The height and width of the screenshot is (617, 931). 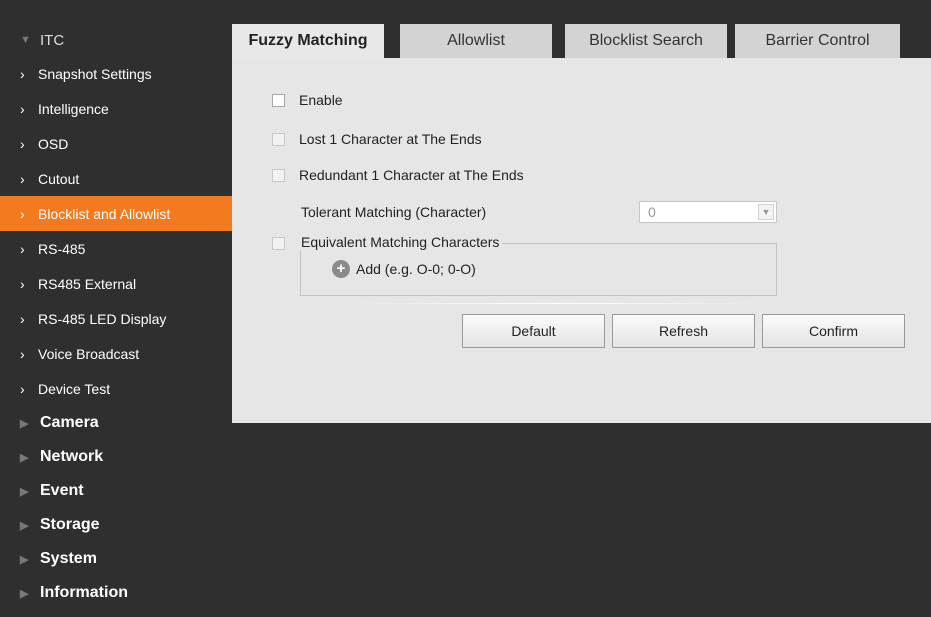 What do you see at coordinates (84, 592) in the screenshot?
I see `sidebar-section-label: Information` at bounding box center [84, 592].